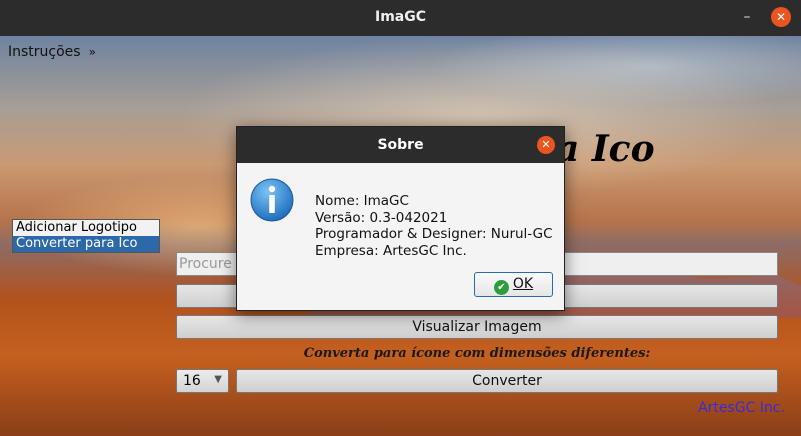 Image resolution: width=801 pixels, height=436 pixels. I want to click on size-select: 16 ▼, so click(202, 381).